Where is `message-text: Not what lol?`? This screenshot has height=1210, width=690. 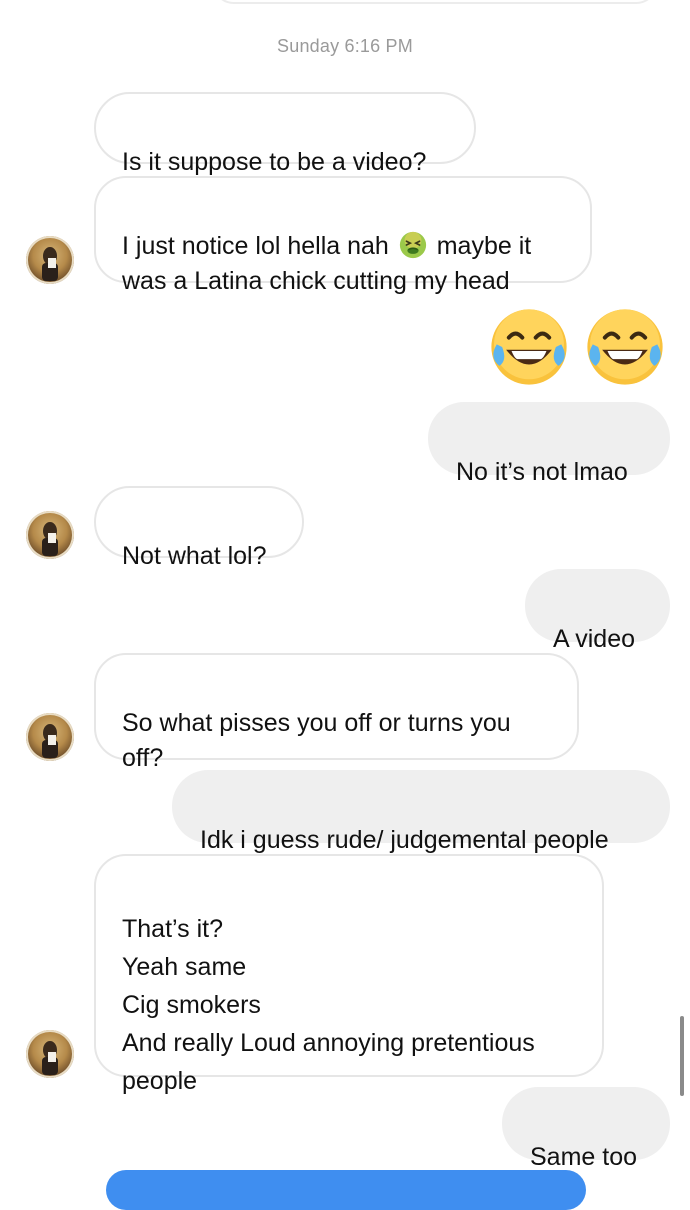
message-text: Not what lol? is located at coordinates (194, 556).